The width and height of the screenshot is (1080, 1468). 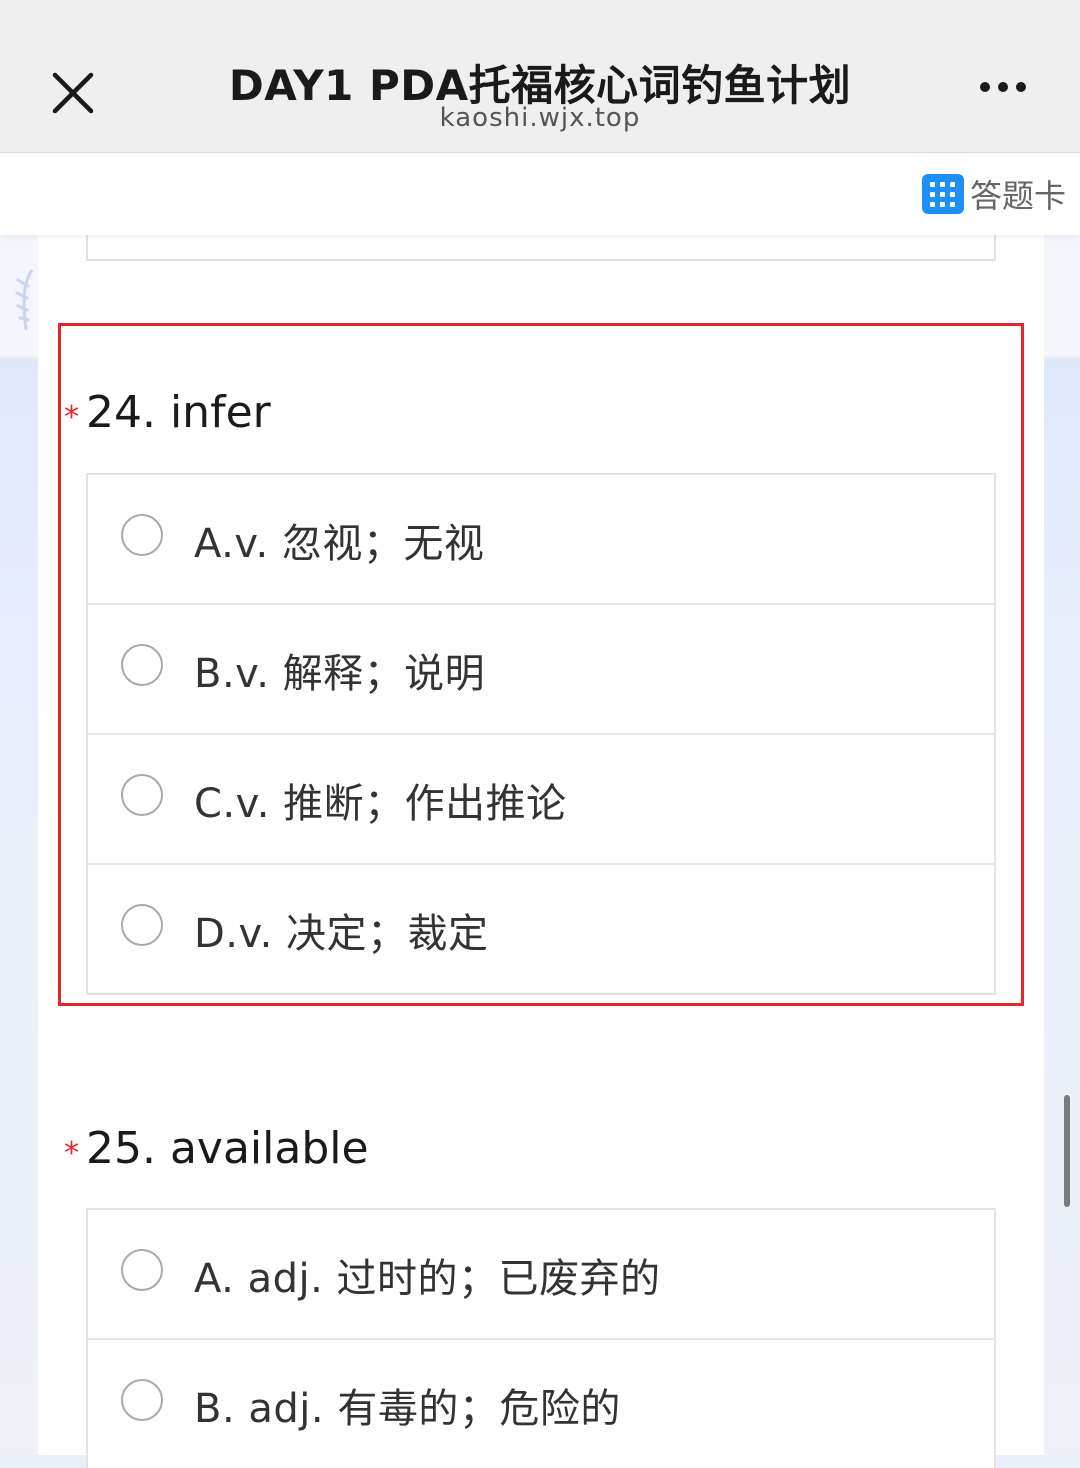 What do you see at coordinates (427, 1279) in the screenshot?
I see `option-label: A. adj. 过时的；已废弃的` at bounding box center [427, 1279].